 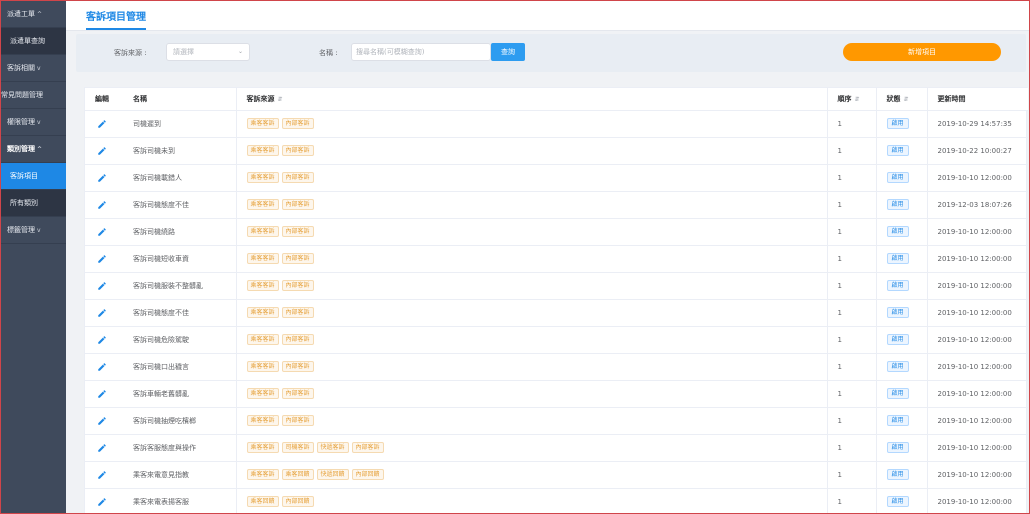 What do you see at coordinates (332, 447) in the screenshot?
I see `source-tag: 快遞客訴` at bounding box center [332, 447].